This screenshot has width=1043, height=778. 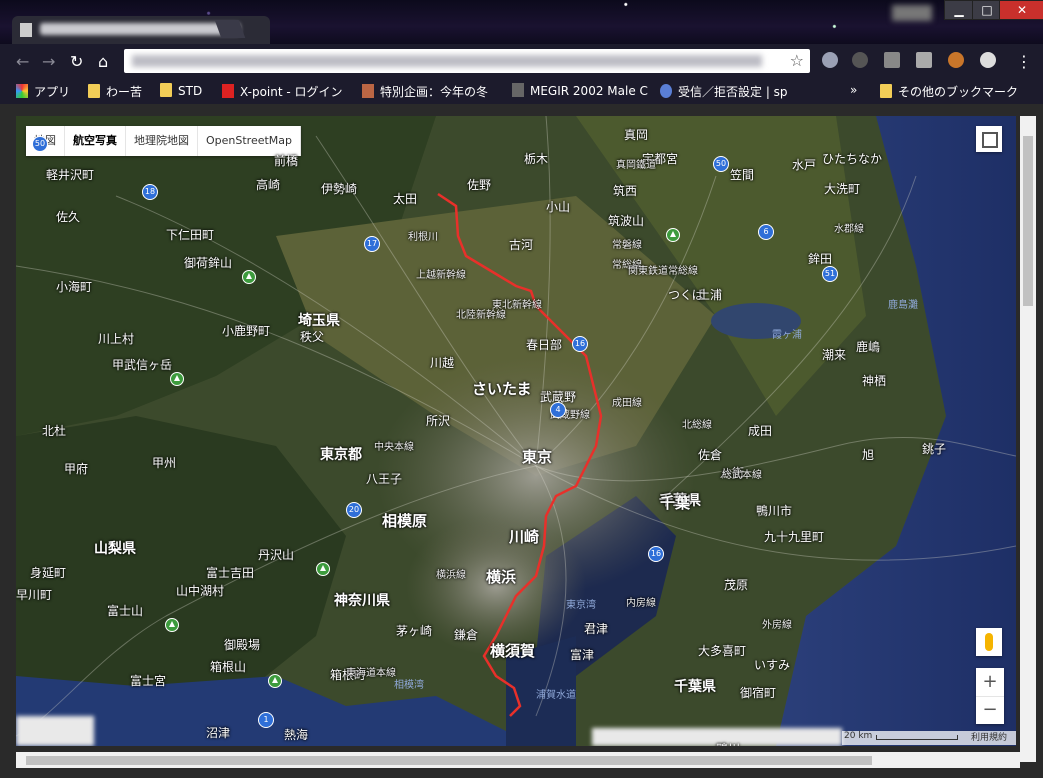 What do you see at coordinates (537, 457) in the screenshot?
I see `city-label: 東京` at bounding box center [537, 457].